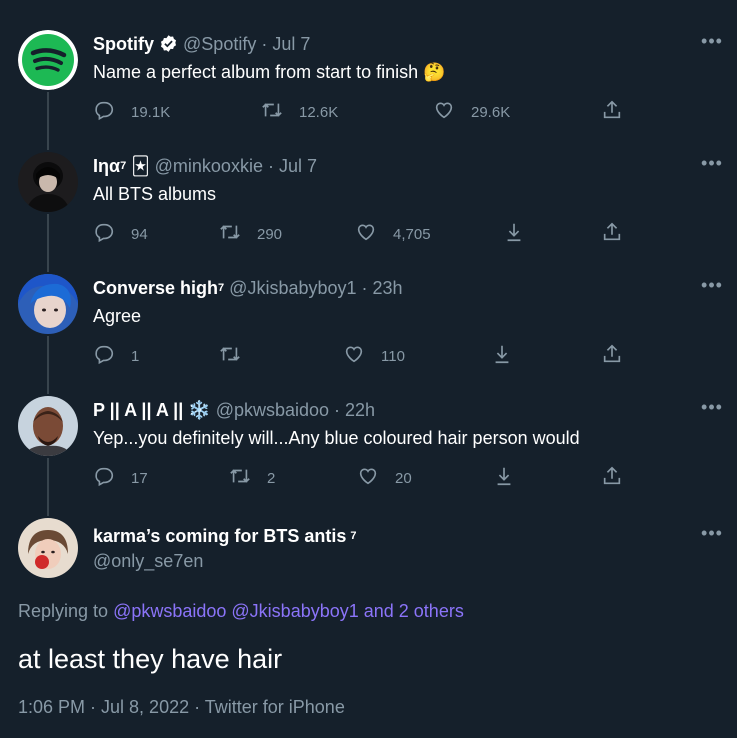  I want to click on retweet-button, so click(238, 356).